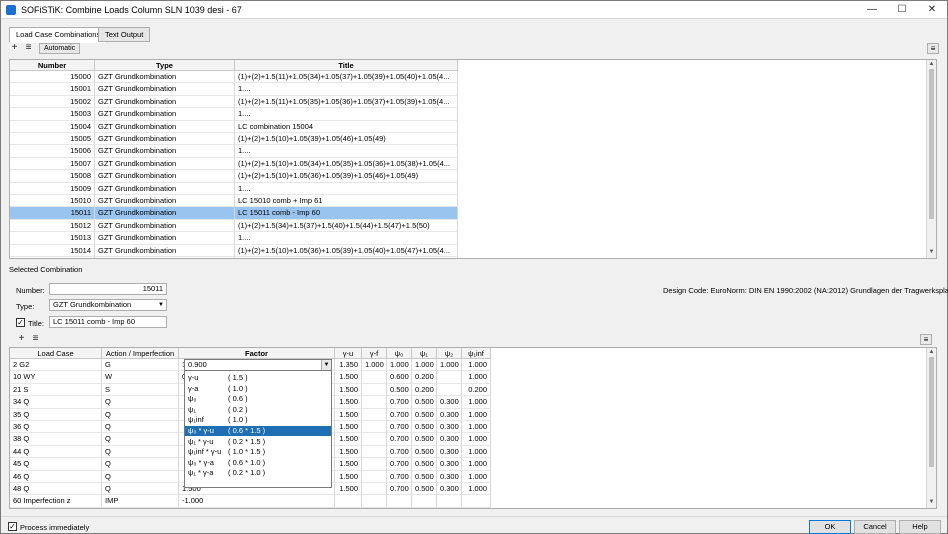 The height and width of the screenshot is (534, 948). What do you see at coordinates (258, 473) in the screenshot?
I see `dropdown-option: ψ₁ * γ-a ( 0.2 * 1.0 )` at bounding box center [258, 473].